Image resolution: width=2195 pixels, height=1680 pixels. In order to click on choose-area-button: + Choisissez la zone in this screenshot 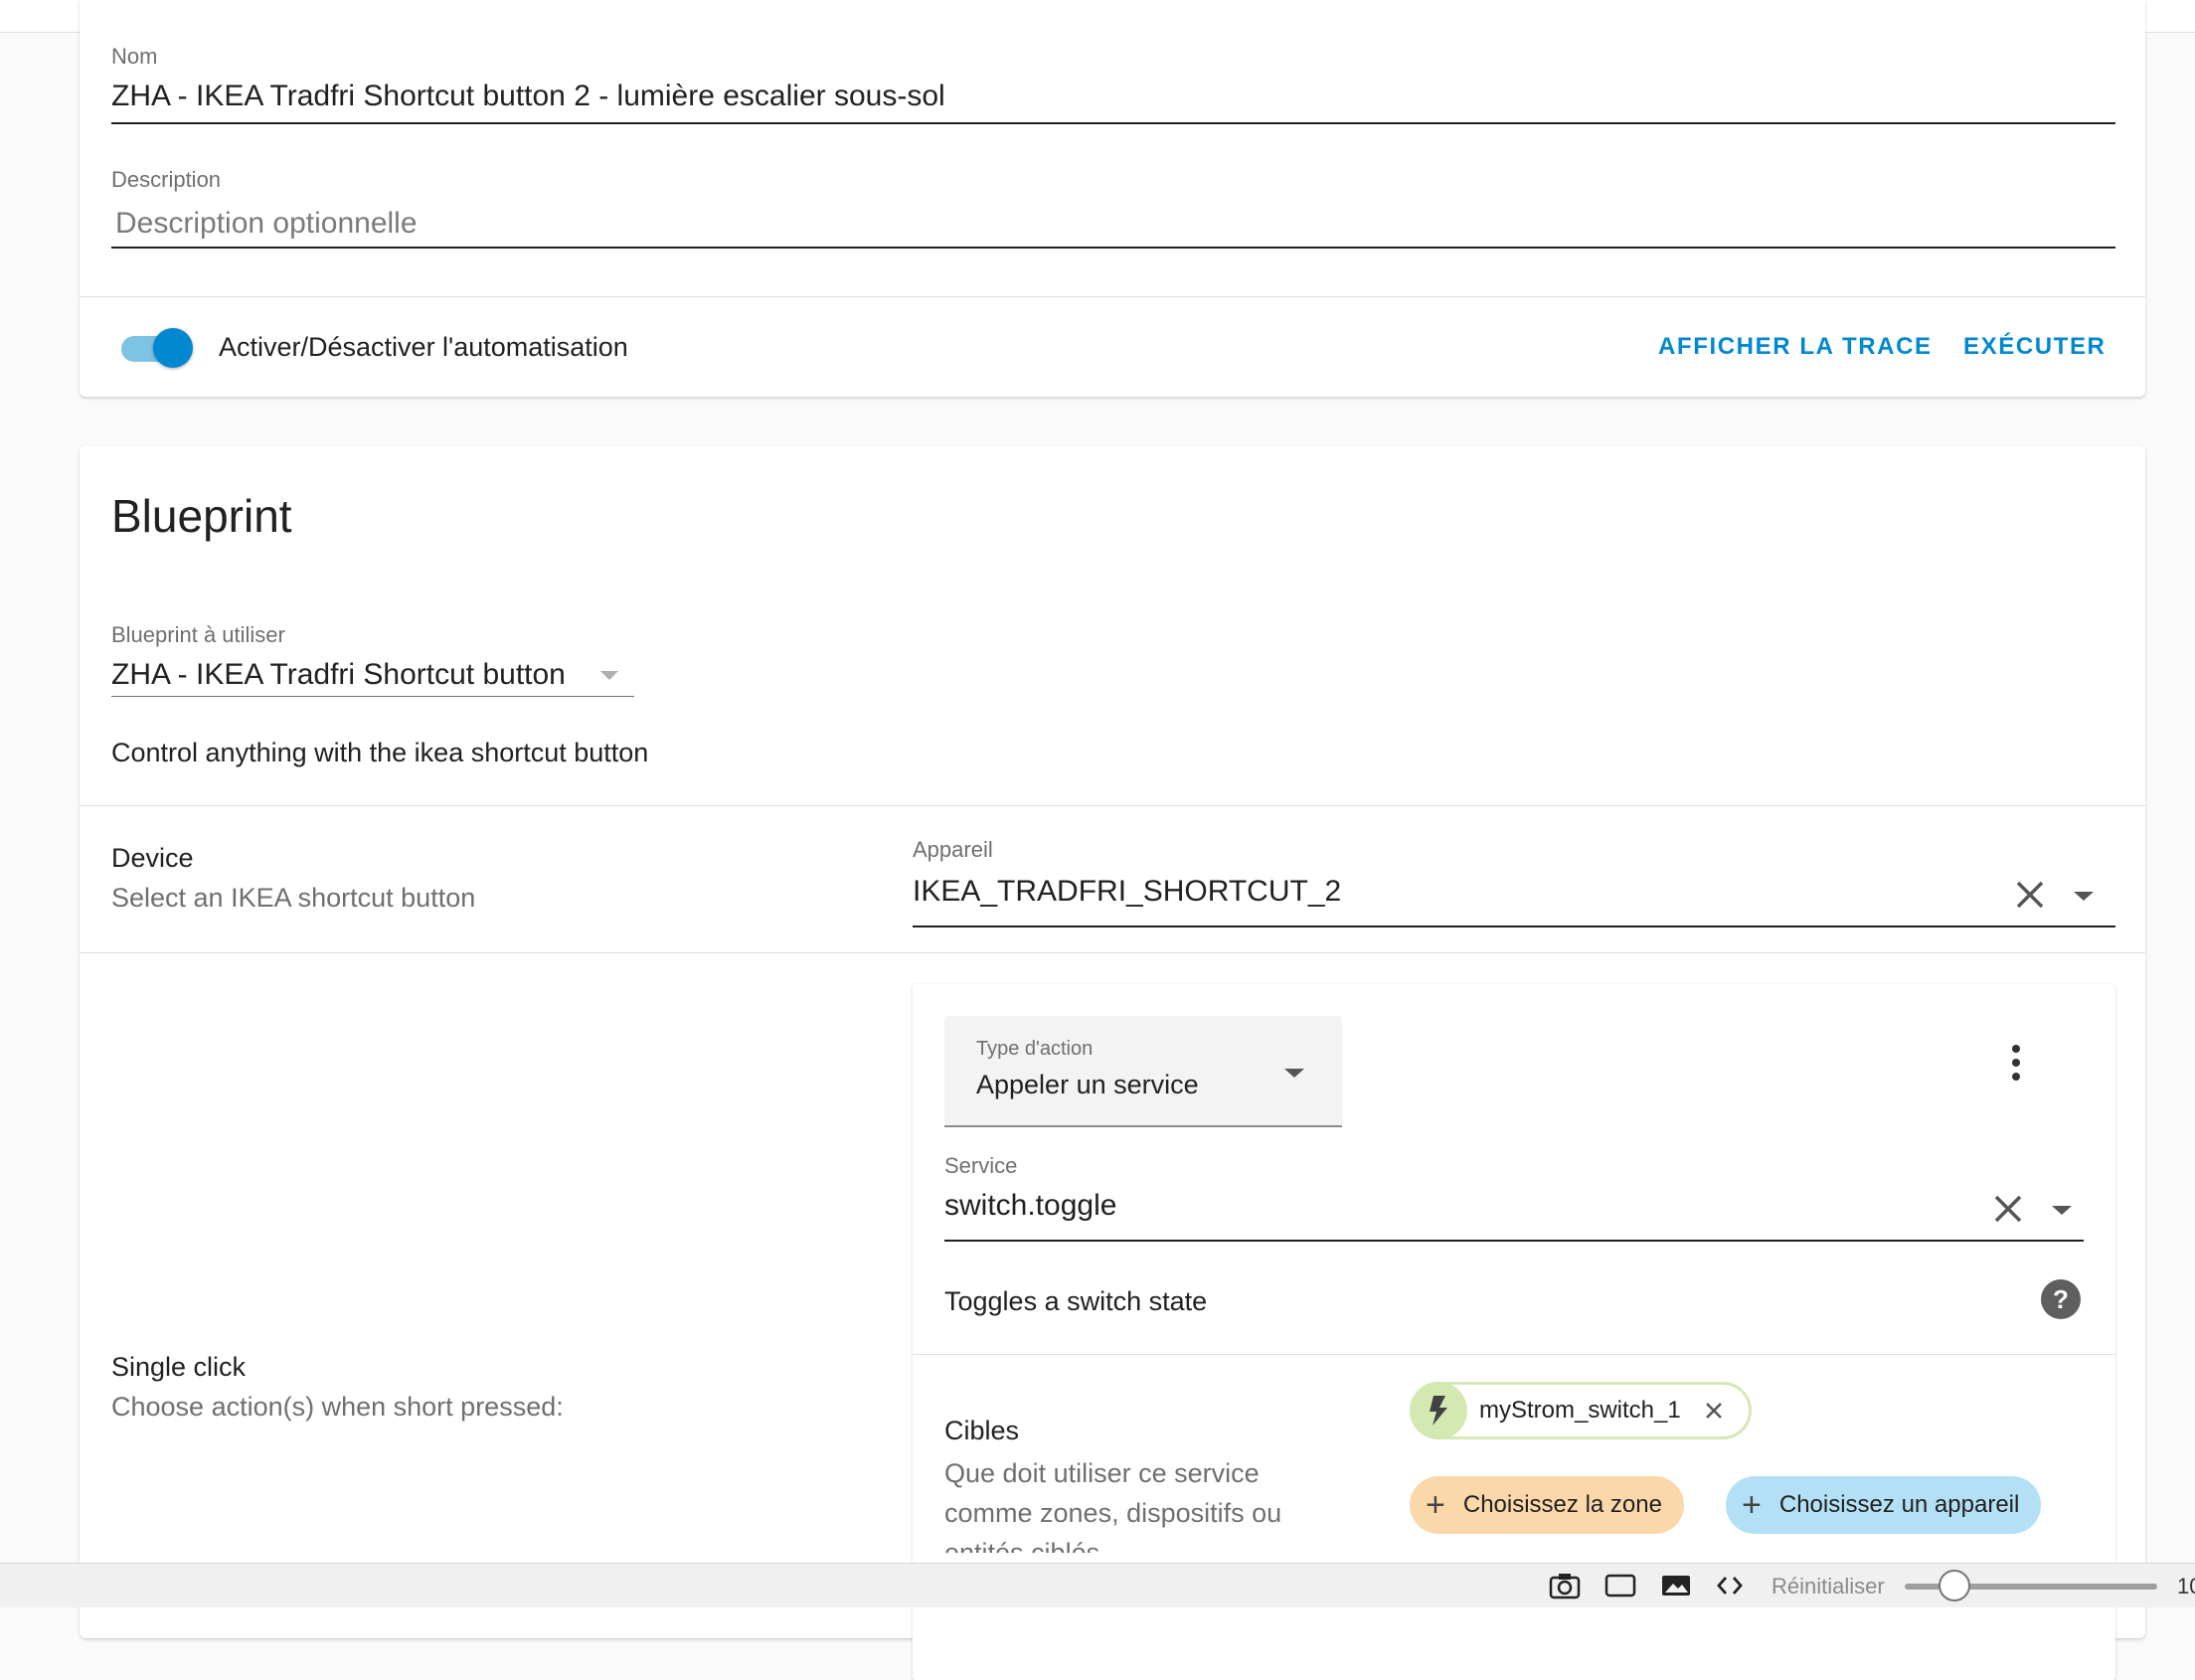, I will do `click(1547, 1505)`.